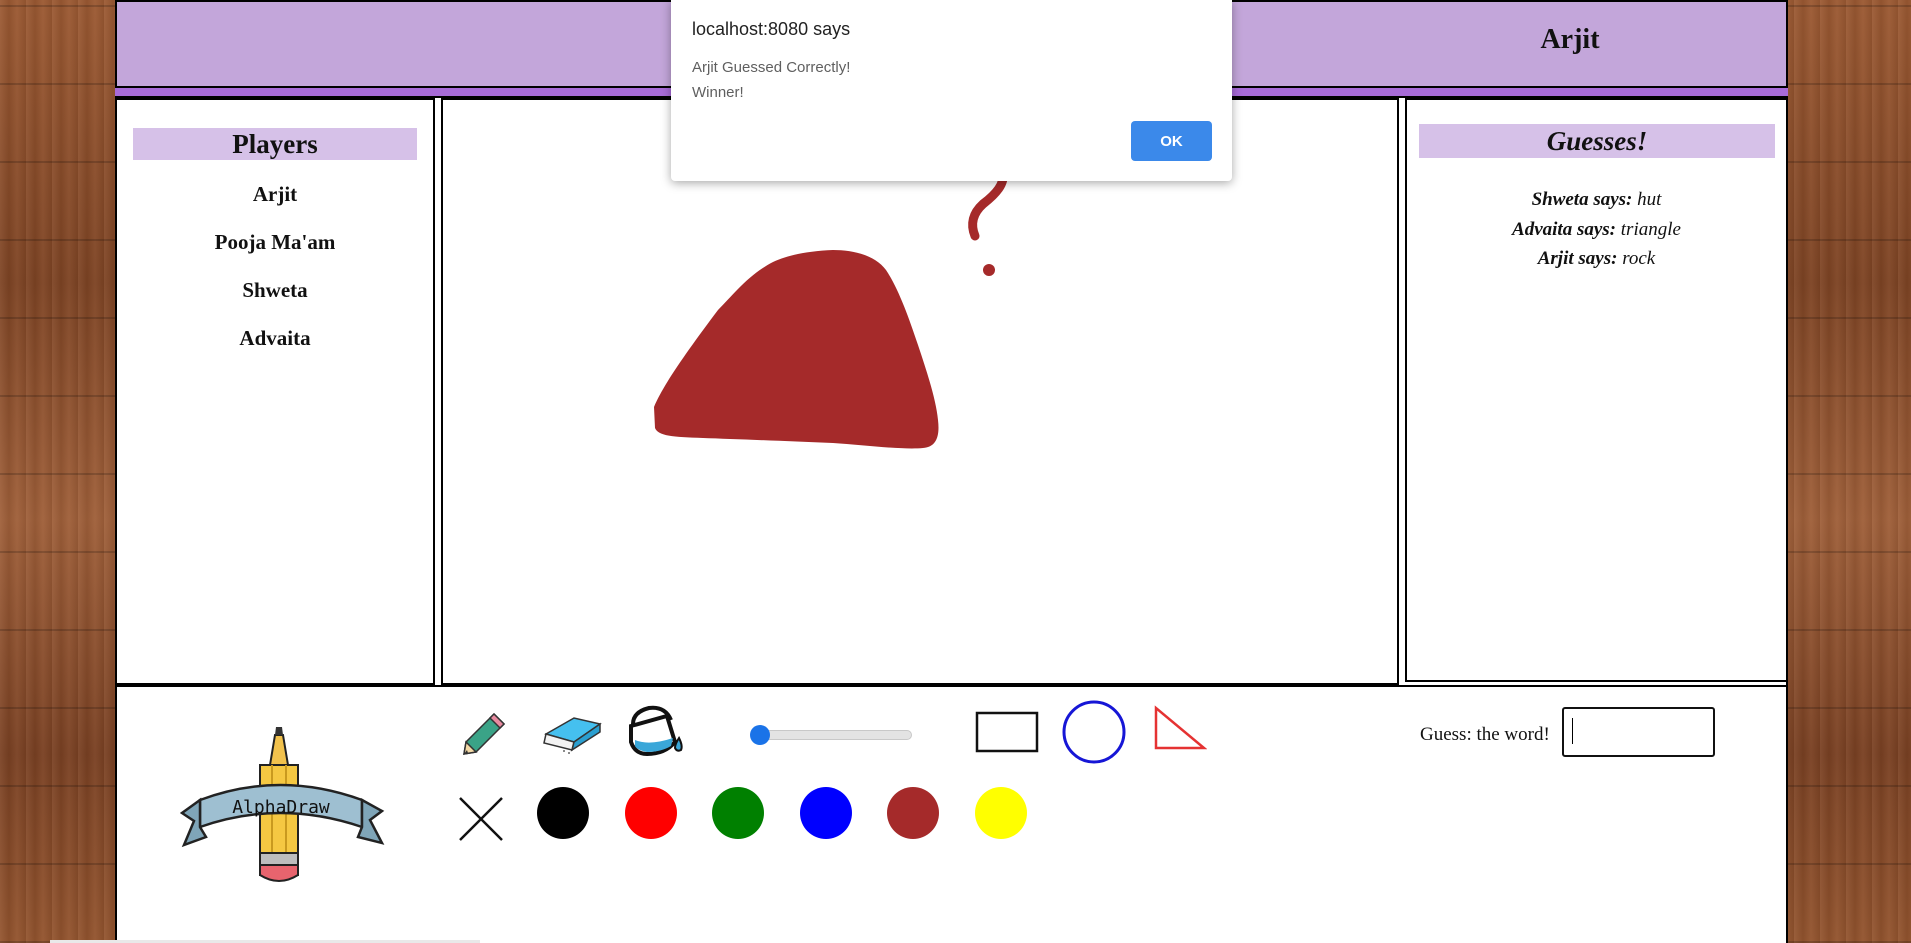 This screenshot has width=1911, height=943. I want to click on color-swatch-green, so click(738, 813).